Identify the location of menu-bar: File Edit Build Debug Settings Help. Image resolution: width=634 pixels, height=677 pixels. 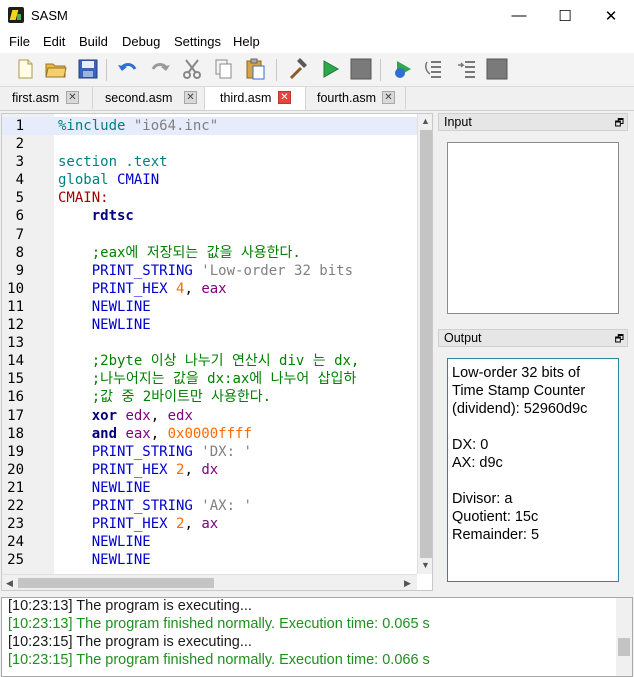
(317, 42).